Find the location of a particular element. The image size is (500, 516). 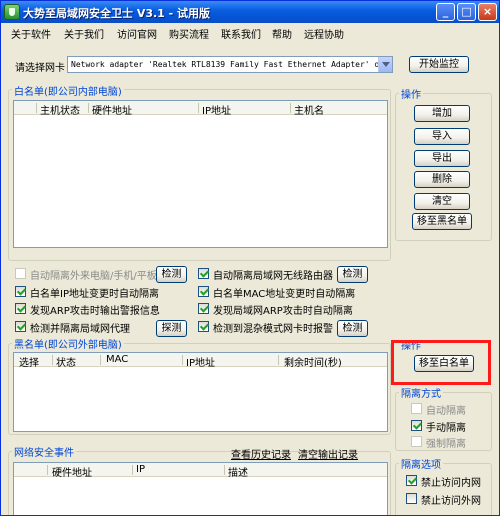

col-evt-mac: 硬件地址 is located at coordinates (72, 471).